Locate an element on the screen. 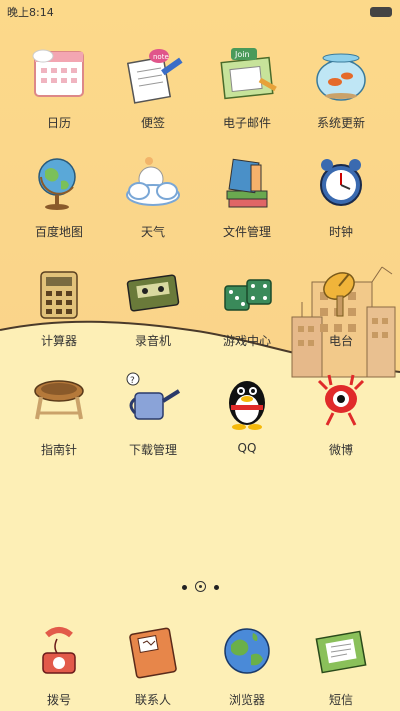 The image size is (400, 711). email-badge-text: Join is located at coordinates (242, 54).